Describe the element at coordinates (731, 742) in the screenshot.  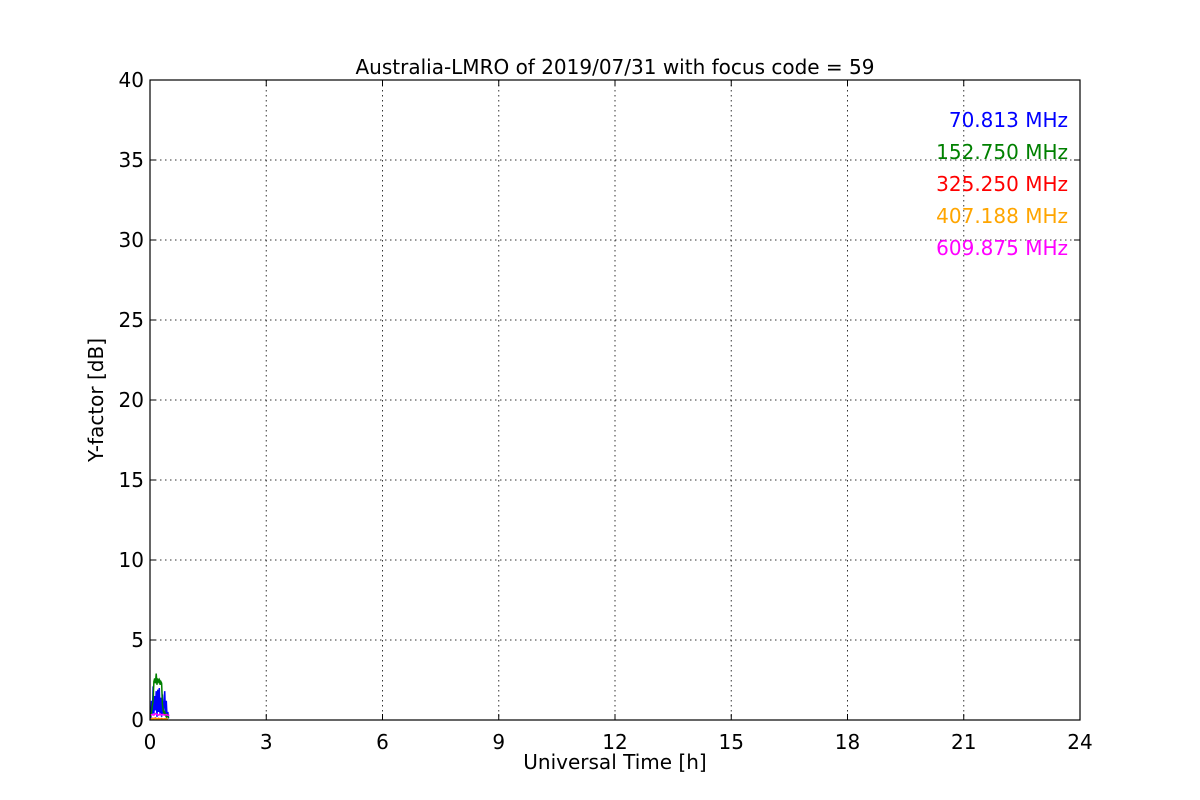
I see `x-tick-label: 15` at that location.